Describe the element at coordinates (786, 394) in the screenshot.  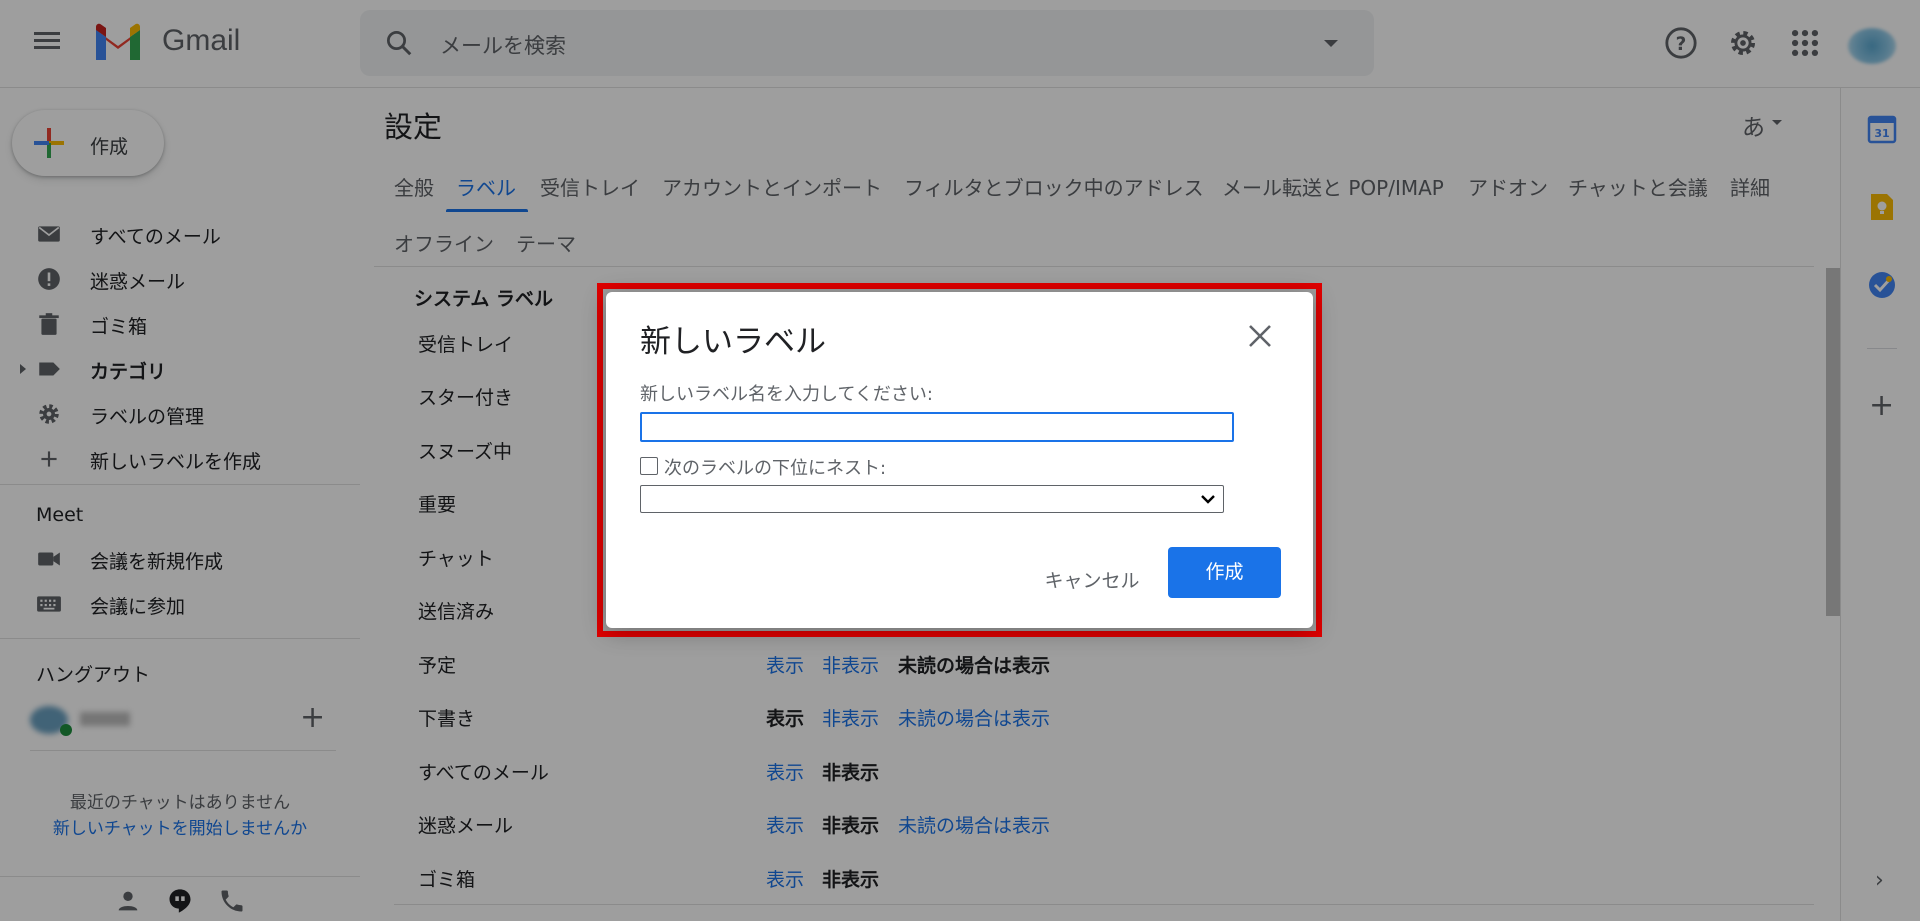
I see `label-name-prompt: 新しいラベル名を入力してください:` at that location.